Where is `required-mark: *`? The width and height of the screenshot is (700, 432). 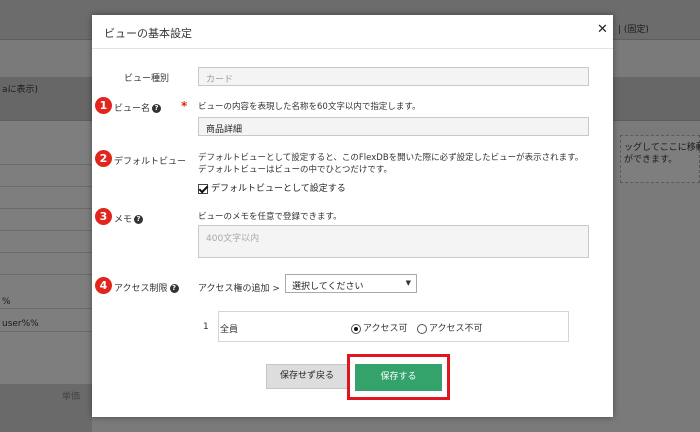
required-mark: * is located at coordinates (184, 106).